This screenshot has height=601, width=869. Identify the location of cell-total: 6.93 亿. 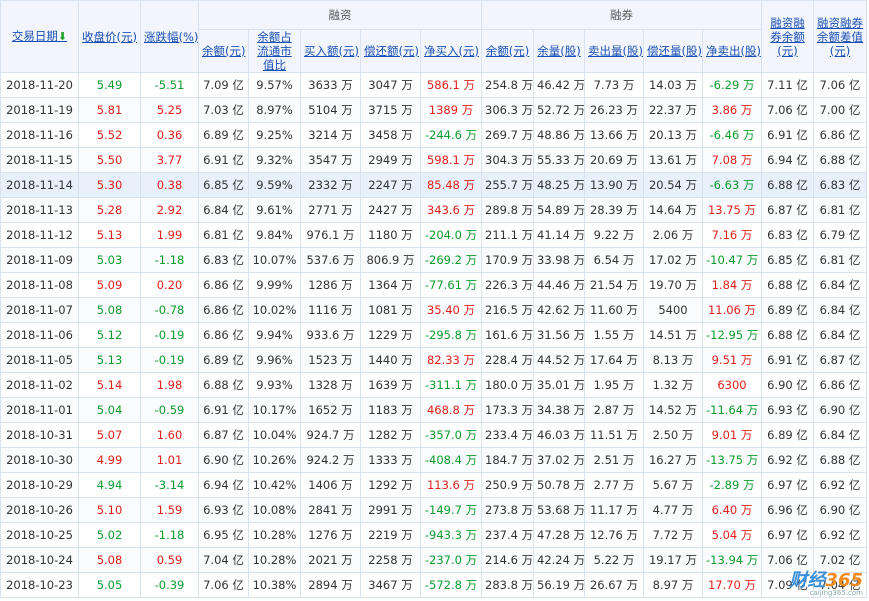
(787, 410).